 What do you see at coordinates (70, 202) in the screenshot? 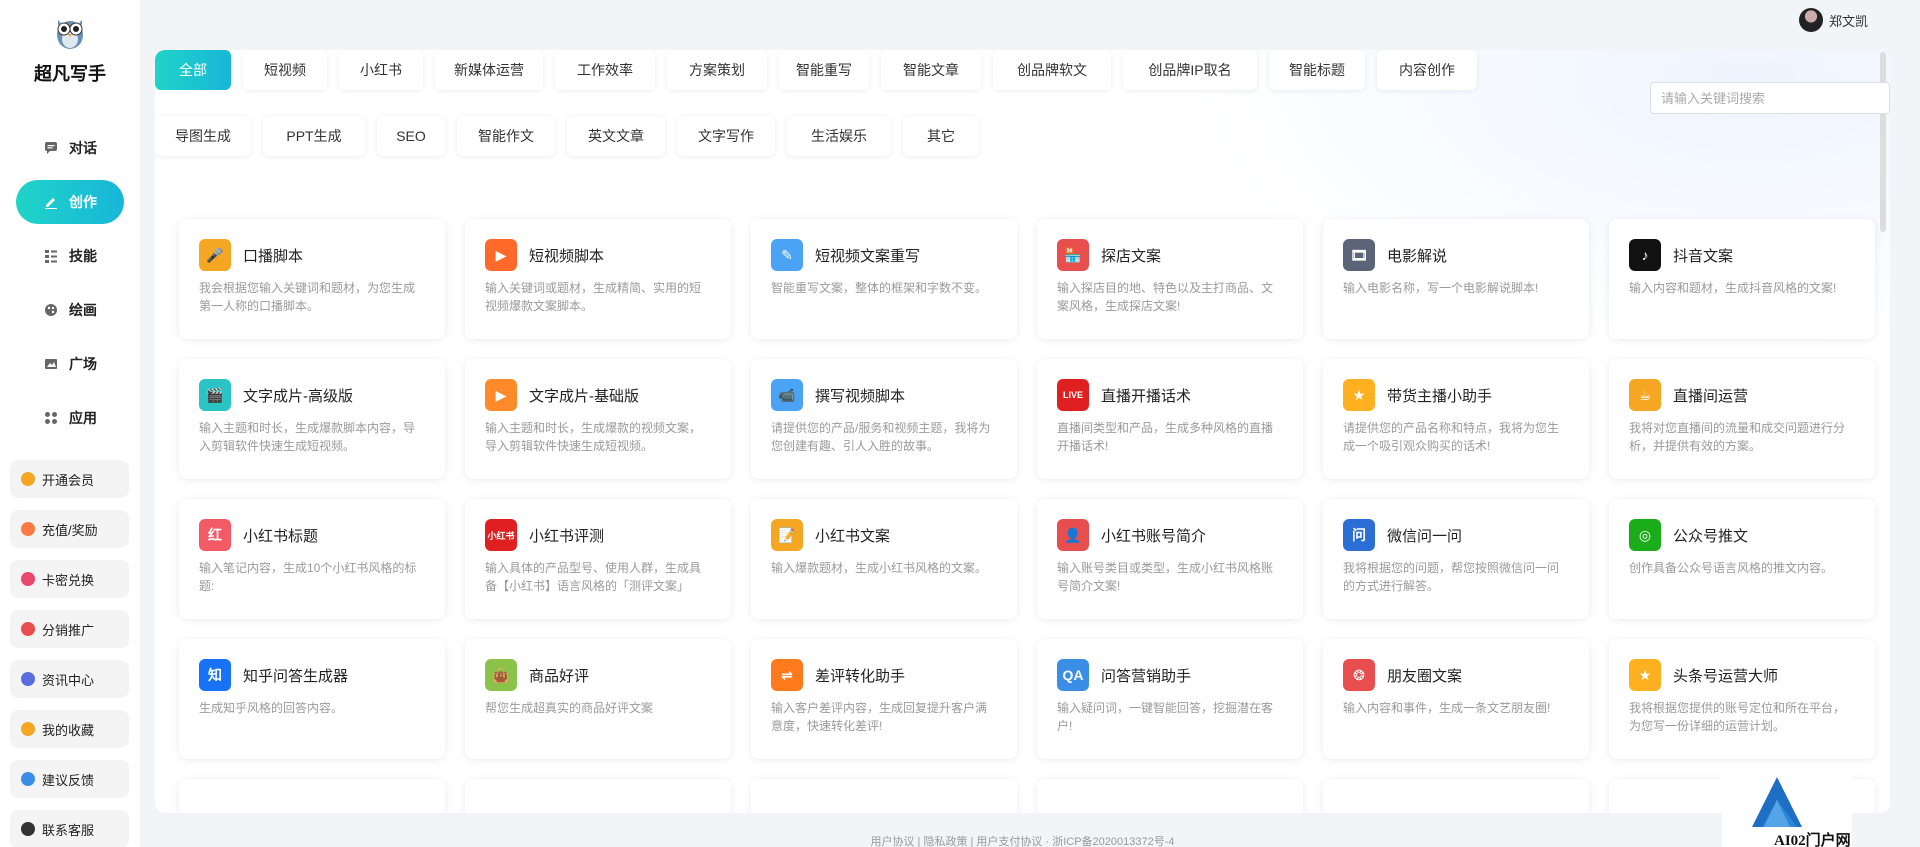
I see `nav-item-create: 创作` at bounding box center [70, 202].